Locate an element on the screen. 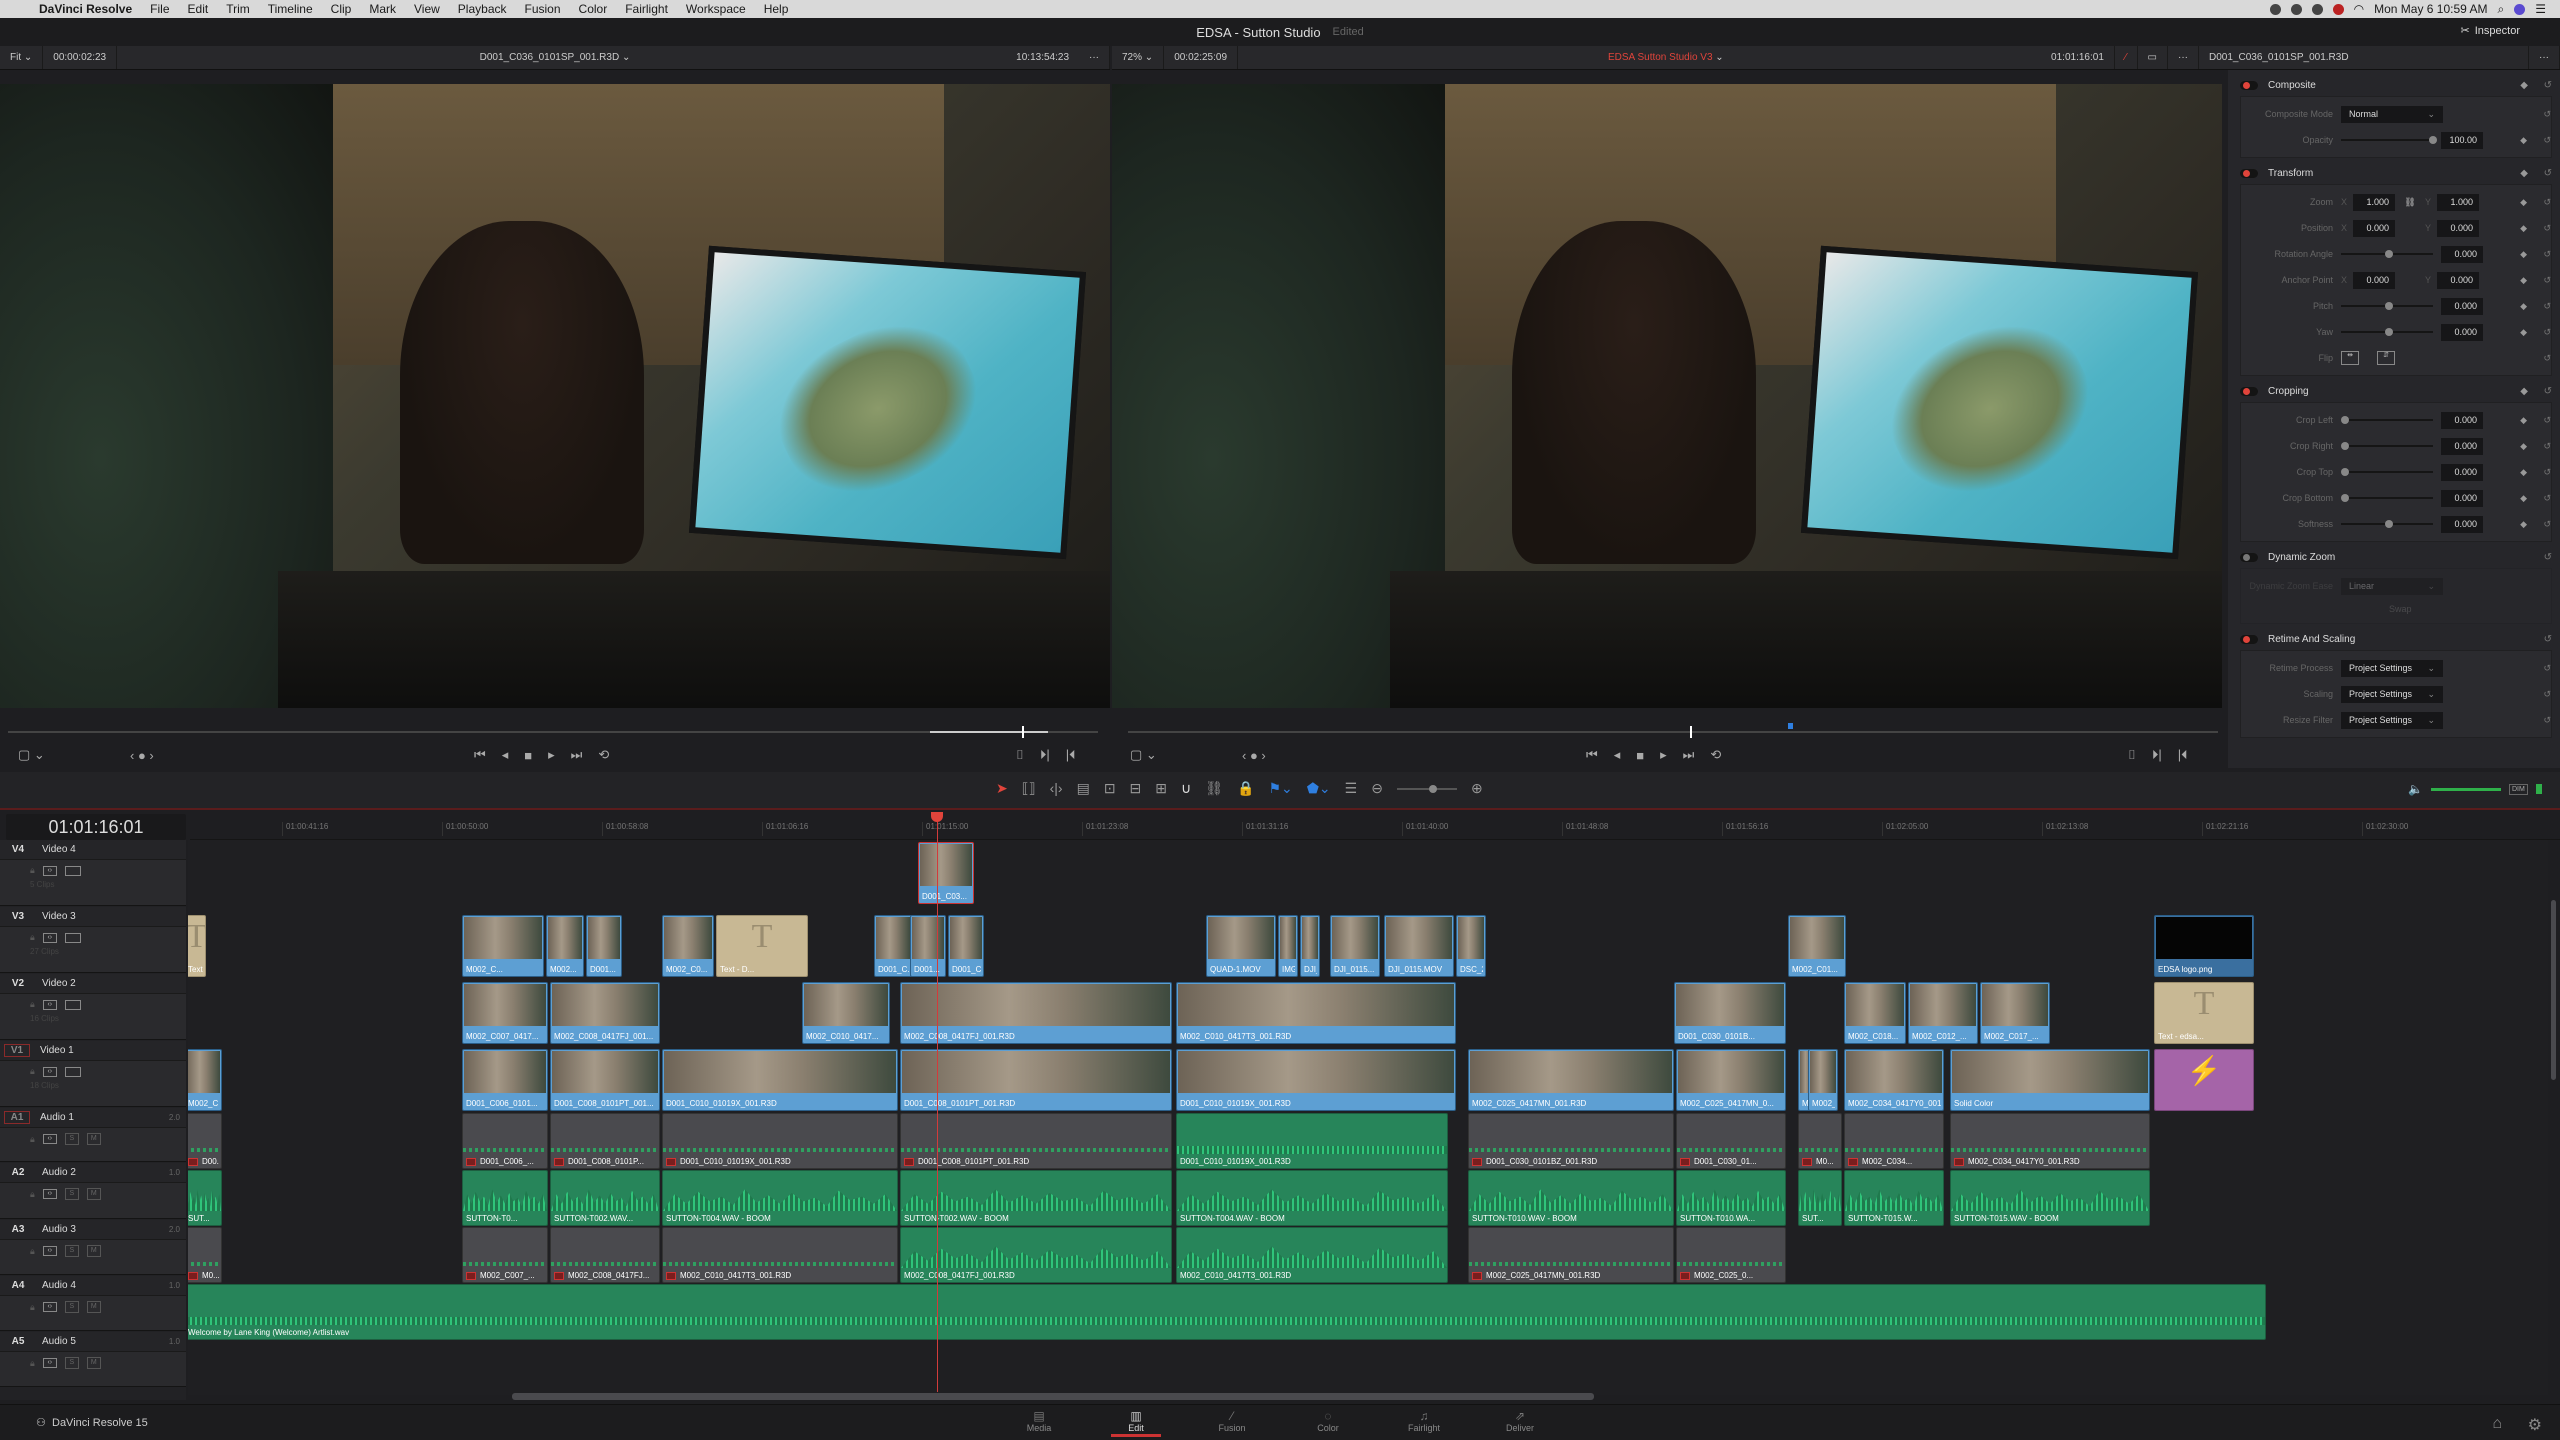 The height and width of the screenshot is (1440, 2560). menu-playback: Playback is located at coordinates (482, 9).